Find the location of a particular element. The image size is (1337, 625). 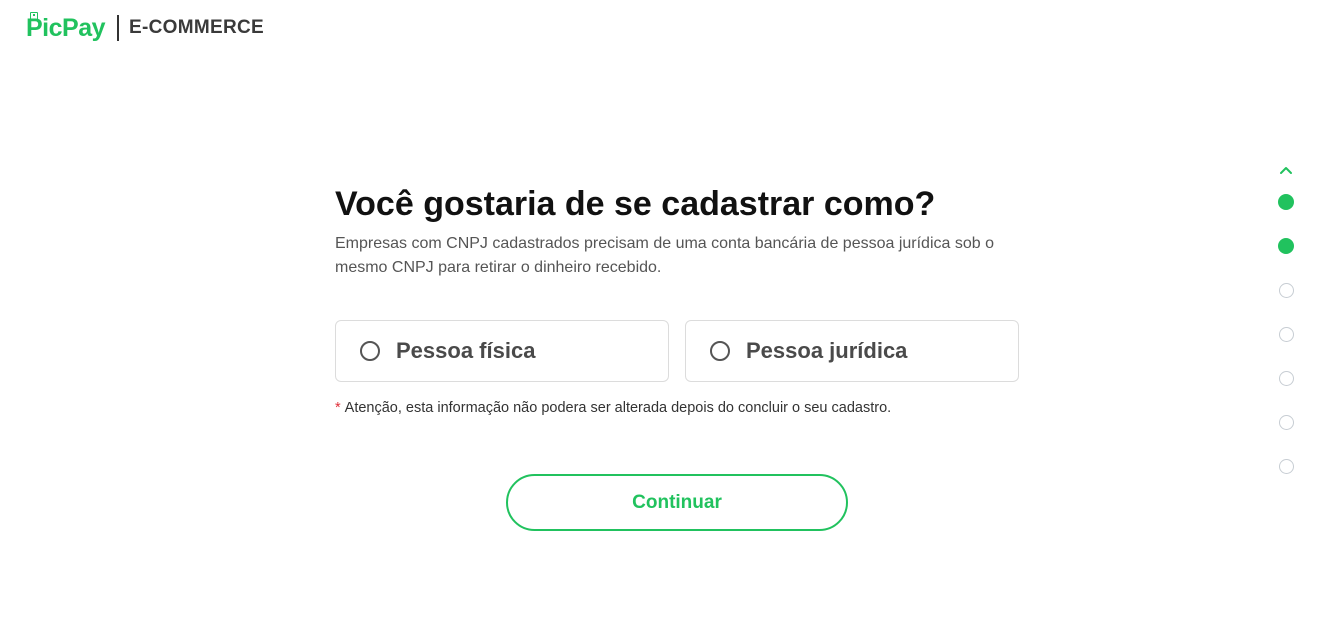

option-pessoa-fisica: Pessoa física is located at coordinates (502, 351).